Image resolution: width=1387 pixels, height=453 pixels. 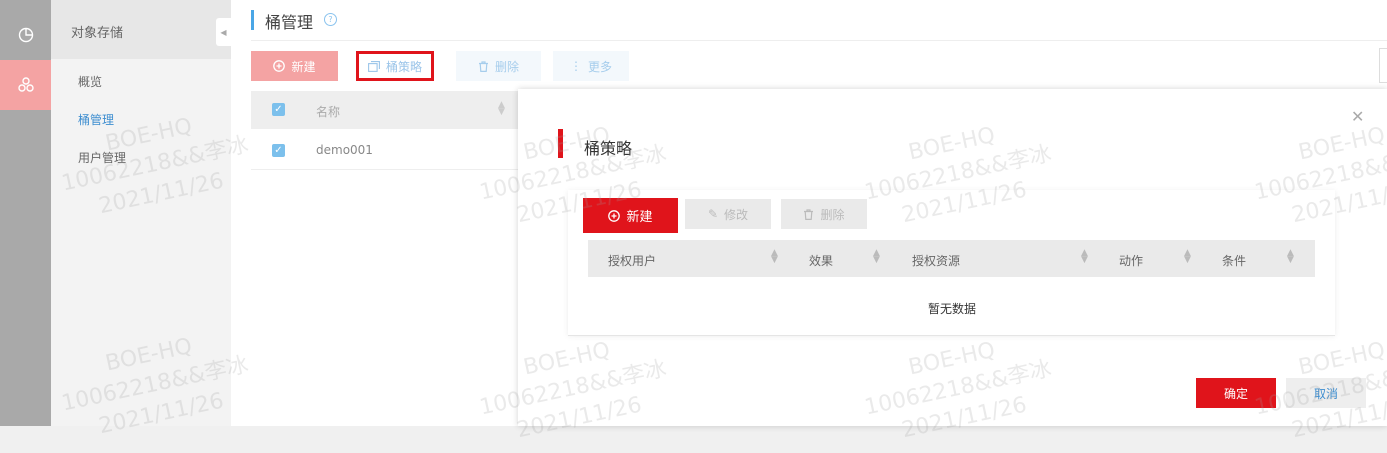 What do you see at coordinates (952, 309) in the screenshot?
I see `empty-state-text: 暂无数据` at bounding box center [952, 309].